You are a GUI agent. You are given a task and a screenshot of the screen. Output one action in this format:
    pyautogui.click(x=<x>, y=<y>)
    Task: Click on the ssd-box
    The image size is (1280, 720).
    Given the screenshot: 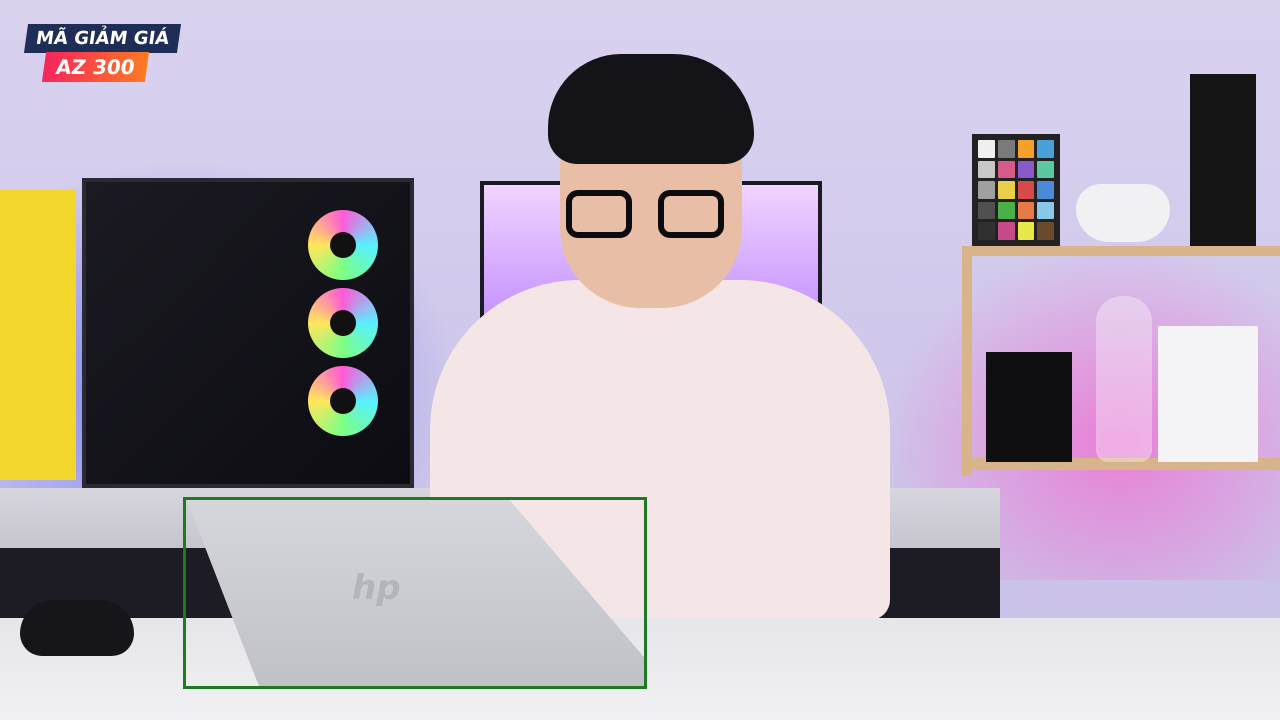 What is the action you would take?
    pyautogui.click(x=1029, y=407)
    